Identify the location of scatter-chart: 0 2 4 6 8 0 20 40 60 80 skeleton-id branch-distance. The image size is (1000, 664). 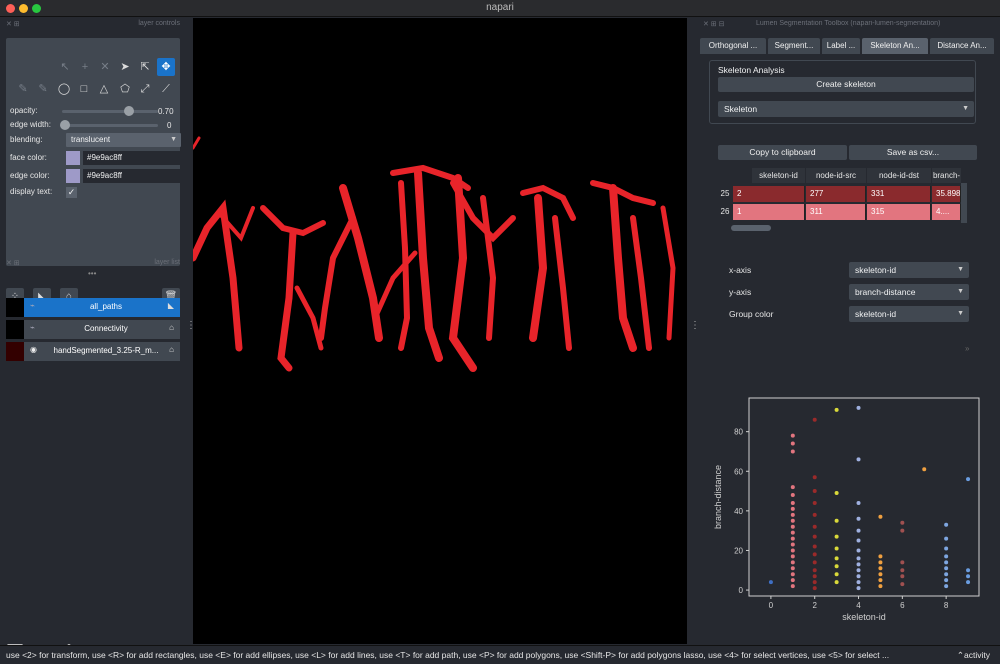
(849, 508).